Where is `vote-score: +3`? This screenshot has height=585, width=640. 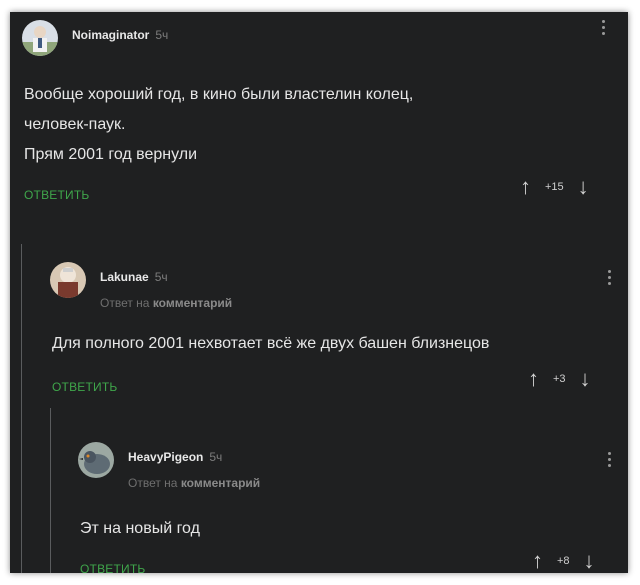 vote-score: +3 is located at coordinates (559, 379).